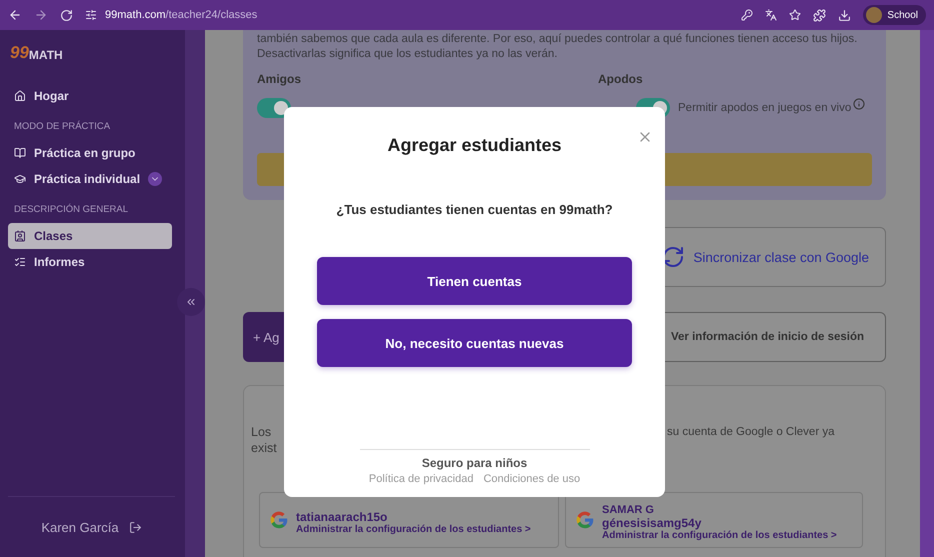 The image size is (934, 557). What do you see at coordinates (557, 39) in the screenshot?
I see `intro-text: también sabemos que cada aula es diferente. Por eso, aquí puedes controlar a qué funciones tienen acceso tus hijos.` at bounding box center [557, 39].